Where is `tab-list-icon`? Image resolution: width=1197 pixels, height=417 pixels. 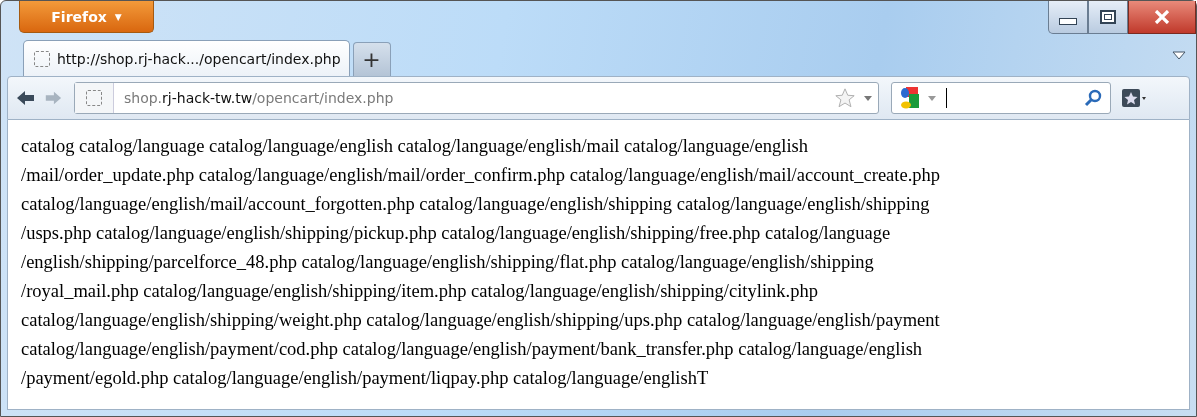 tab-list-icon is located at coordinates (1179, 55).